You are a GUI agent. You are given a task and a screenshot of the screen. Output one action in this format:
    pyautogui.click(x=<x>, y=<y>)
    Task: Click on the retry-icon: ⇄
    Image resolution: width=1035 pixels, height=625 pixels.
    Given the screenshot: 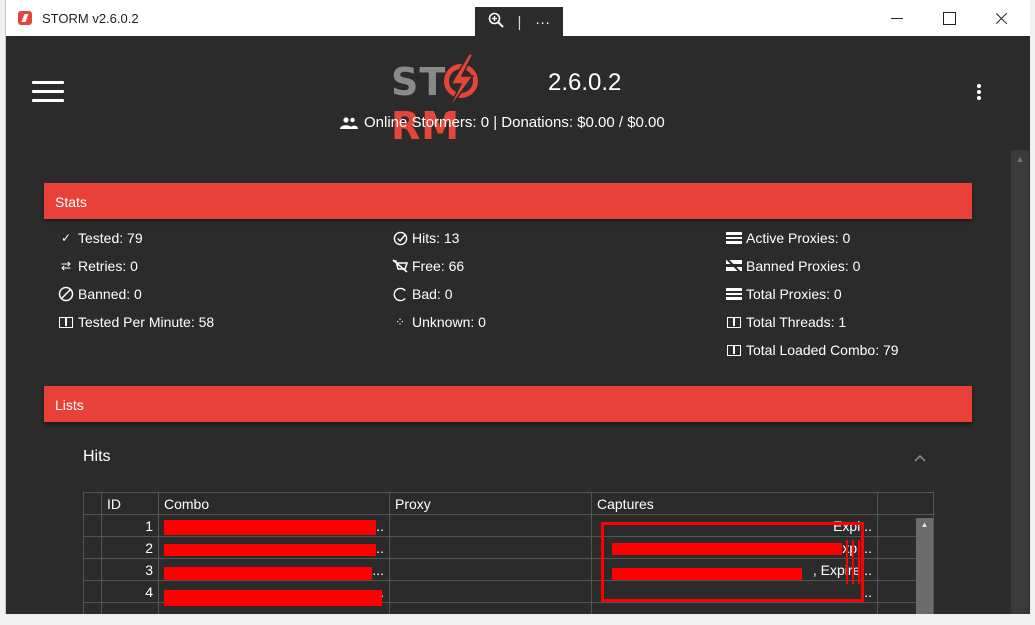 What is the action you would take?
    pyautogui.click(x=66, y=266)
    